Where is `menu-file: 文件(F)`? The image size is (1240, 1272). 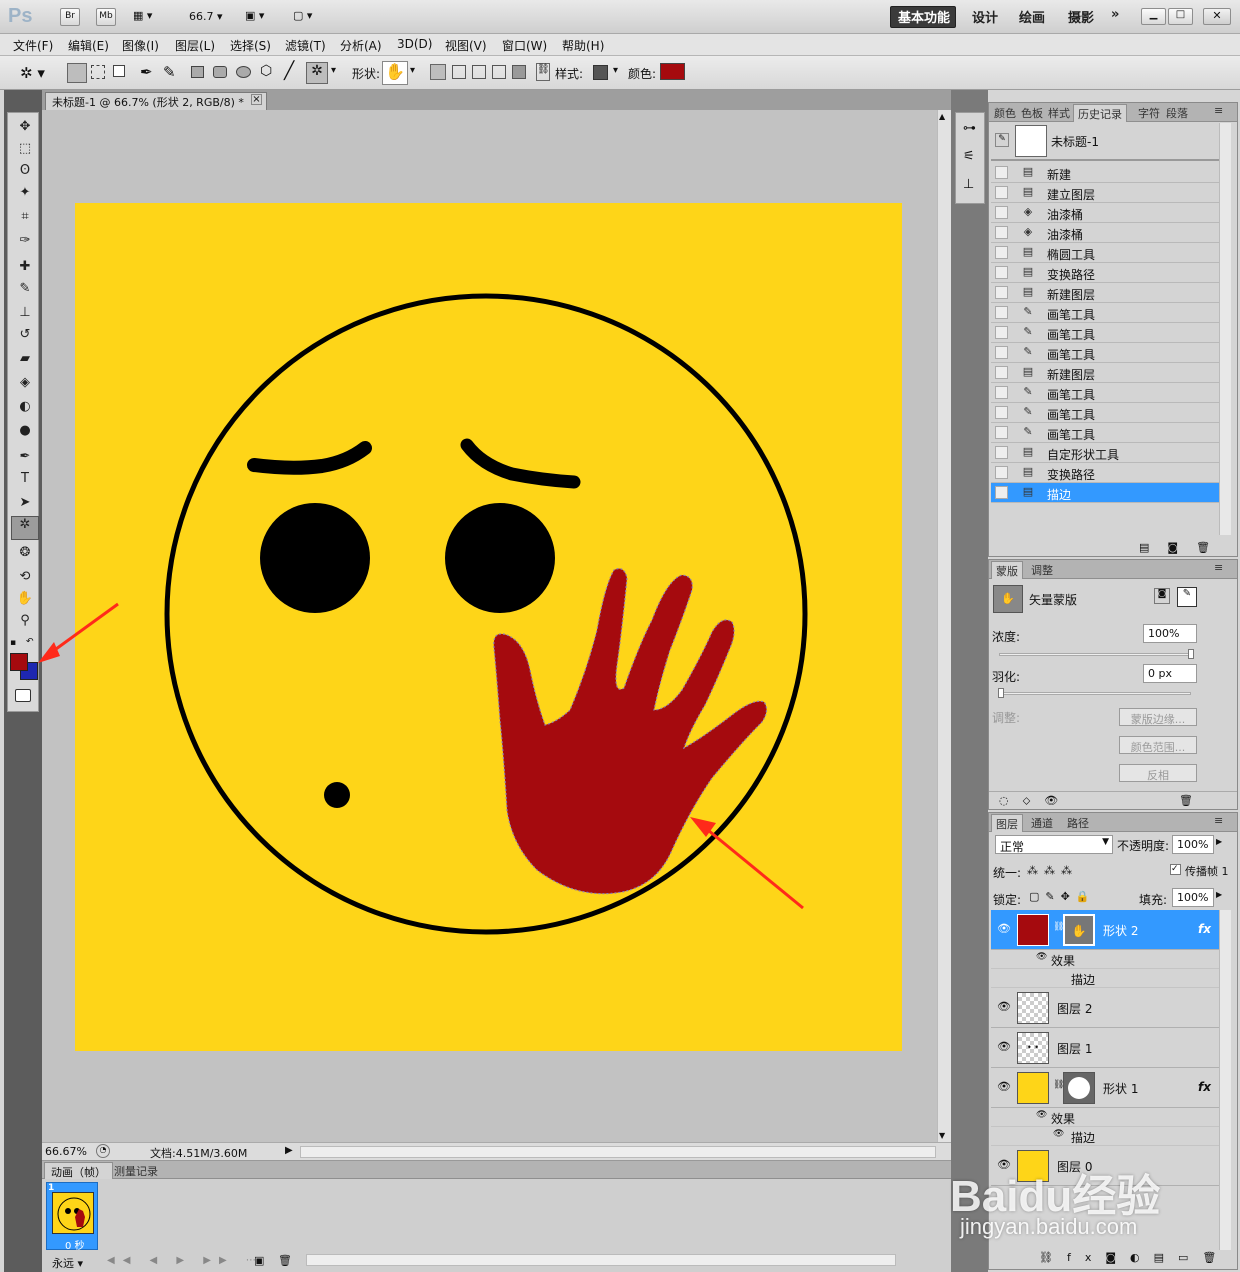 menu-file: 文件(F) is located at coordinates (33, 45).